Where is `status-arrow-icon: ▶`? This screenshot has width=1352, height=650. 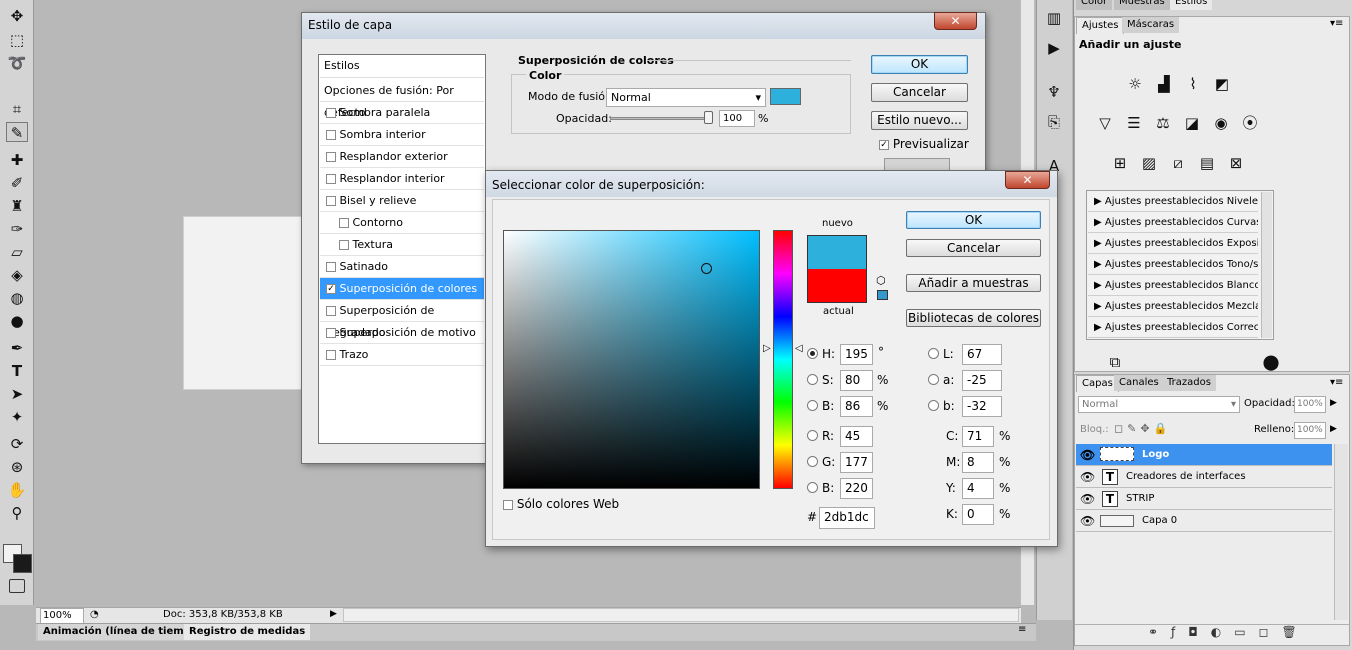
status-arrow-icon: ▶ is located at coordinates (333, 614).